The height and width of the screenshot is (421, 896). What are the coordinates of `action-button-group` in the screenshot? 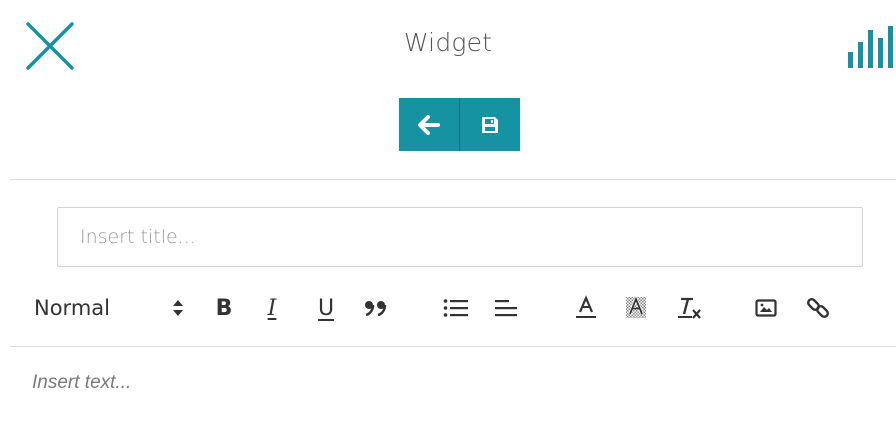 It's located at (459, 124).